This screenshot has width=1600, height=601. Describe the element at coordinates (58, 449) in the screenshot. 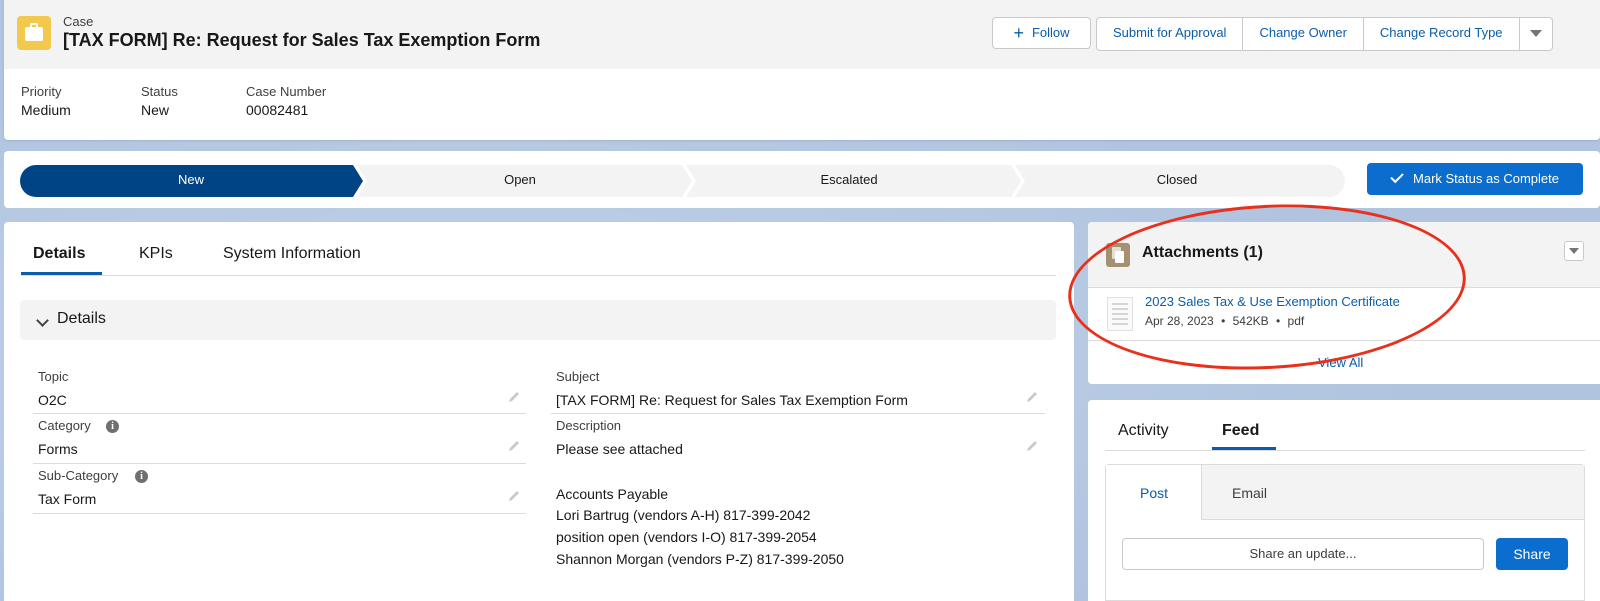

I see `field-value-category: Forms` at that location.